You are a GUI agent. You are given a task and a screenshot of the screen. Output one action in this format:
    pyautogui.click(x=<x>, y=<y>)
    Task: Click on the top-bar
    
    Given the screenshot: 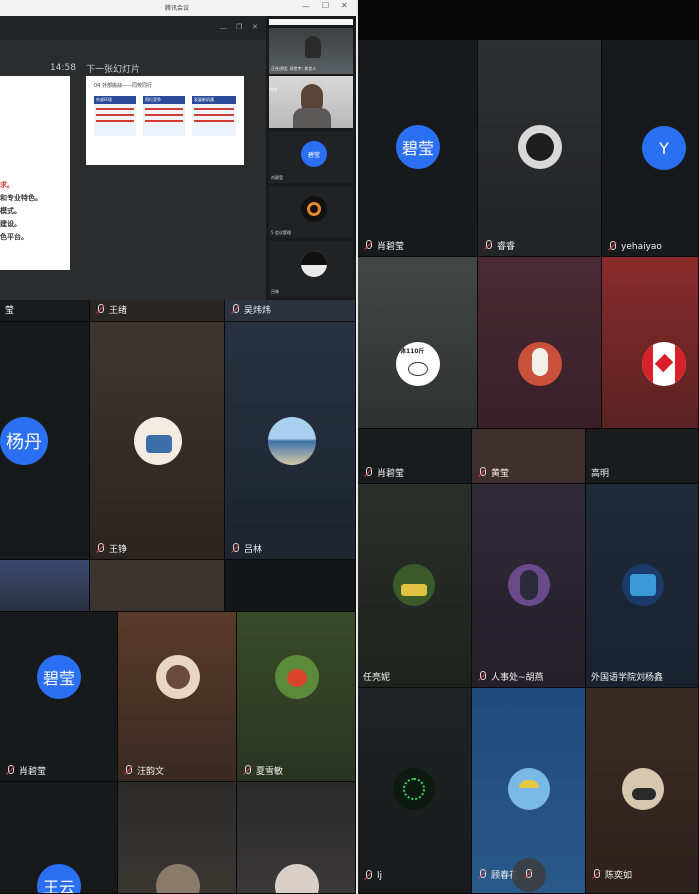 What is the action you would take?
    pyautogui.click(x=528, y=20)
    